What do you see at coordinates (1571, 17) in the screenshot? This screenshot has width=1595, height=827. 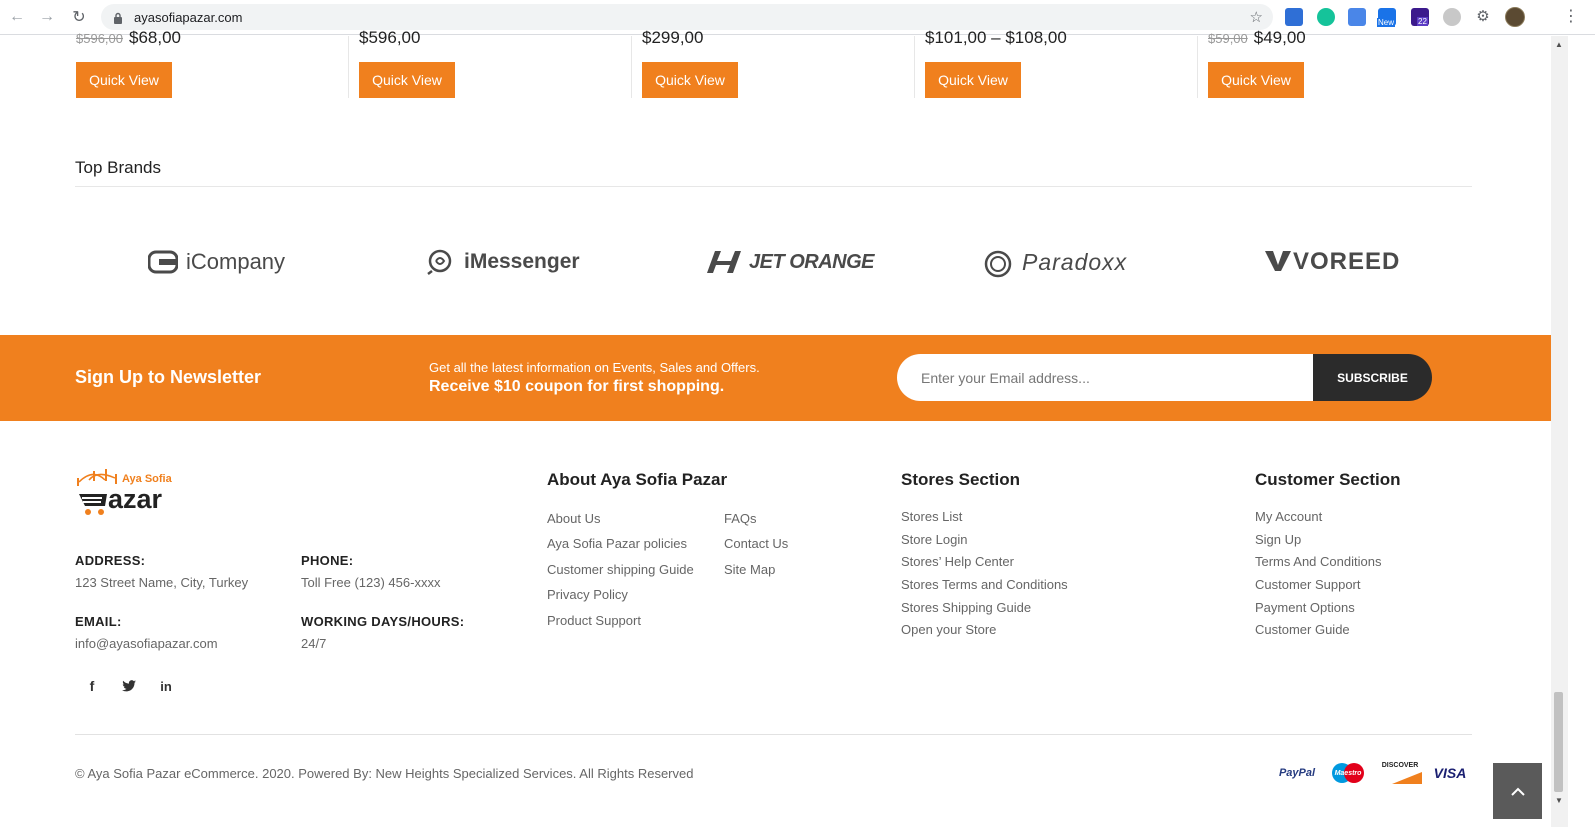 I see `more-menu-icon: ⋮` at bounding box center [1571, 17].